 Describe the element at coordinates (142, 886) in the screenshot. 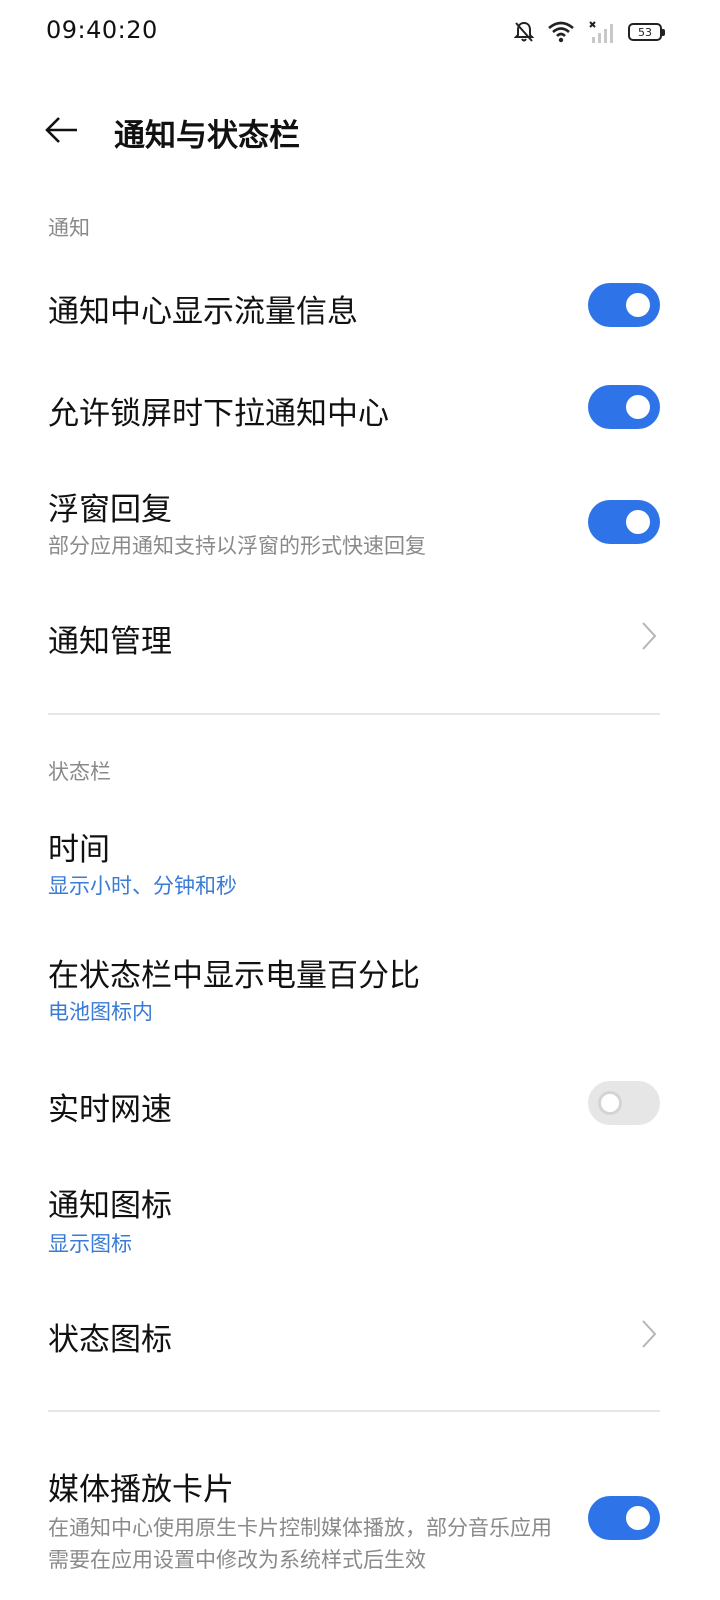

I see `setting-value: 显示小时、分钟和秒` at that location.